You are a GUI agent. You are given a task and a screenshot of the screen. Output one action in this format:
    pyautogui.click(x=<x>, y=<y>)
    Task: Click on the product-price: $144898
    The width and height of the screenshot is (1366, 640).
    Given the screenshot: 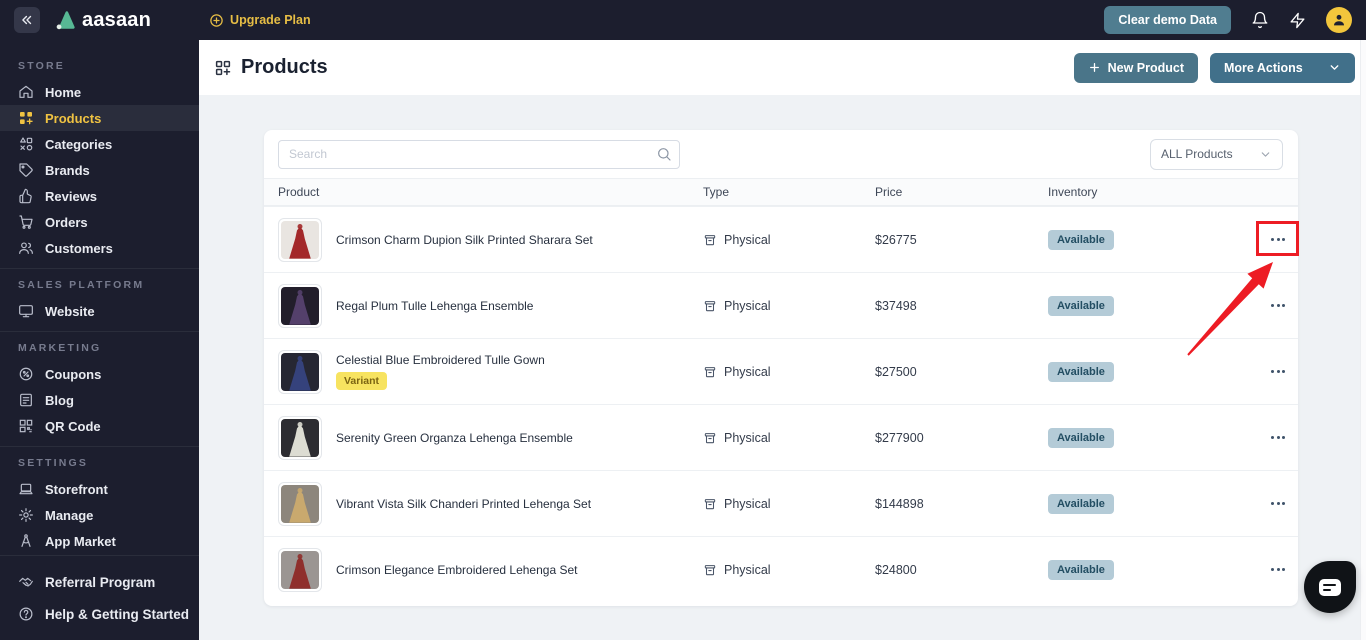 What is the action you would take?
    pyautogui.click(x=899, y=503)
    